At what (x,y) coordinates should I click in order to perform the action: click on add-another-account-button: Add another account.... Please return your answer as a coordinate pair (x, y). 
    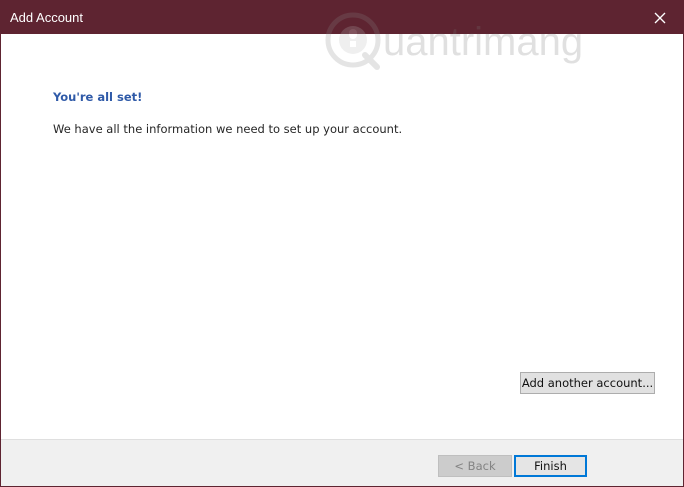
    Looking at the image, I should click on (587, 383).